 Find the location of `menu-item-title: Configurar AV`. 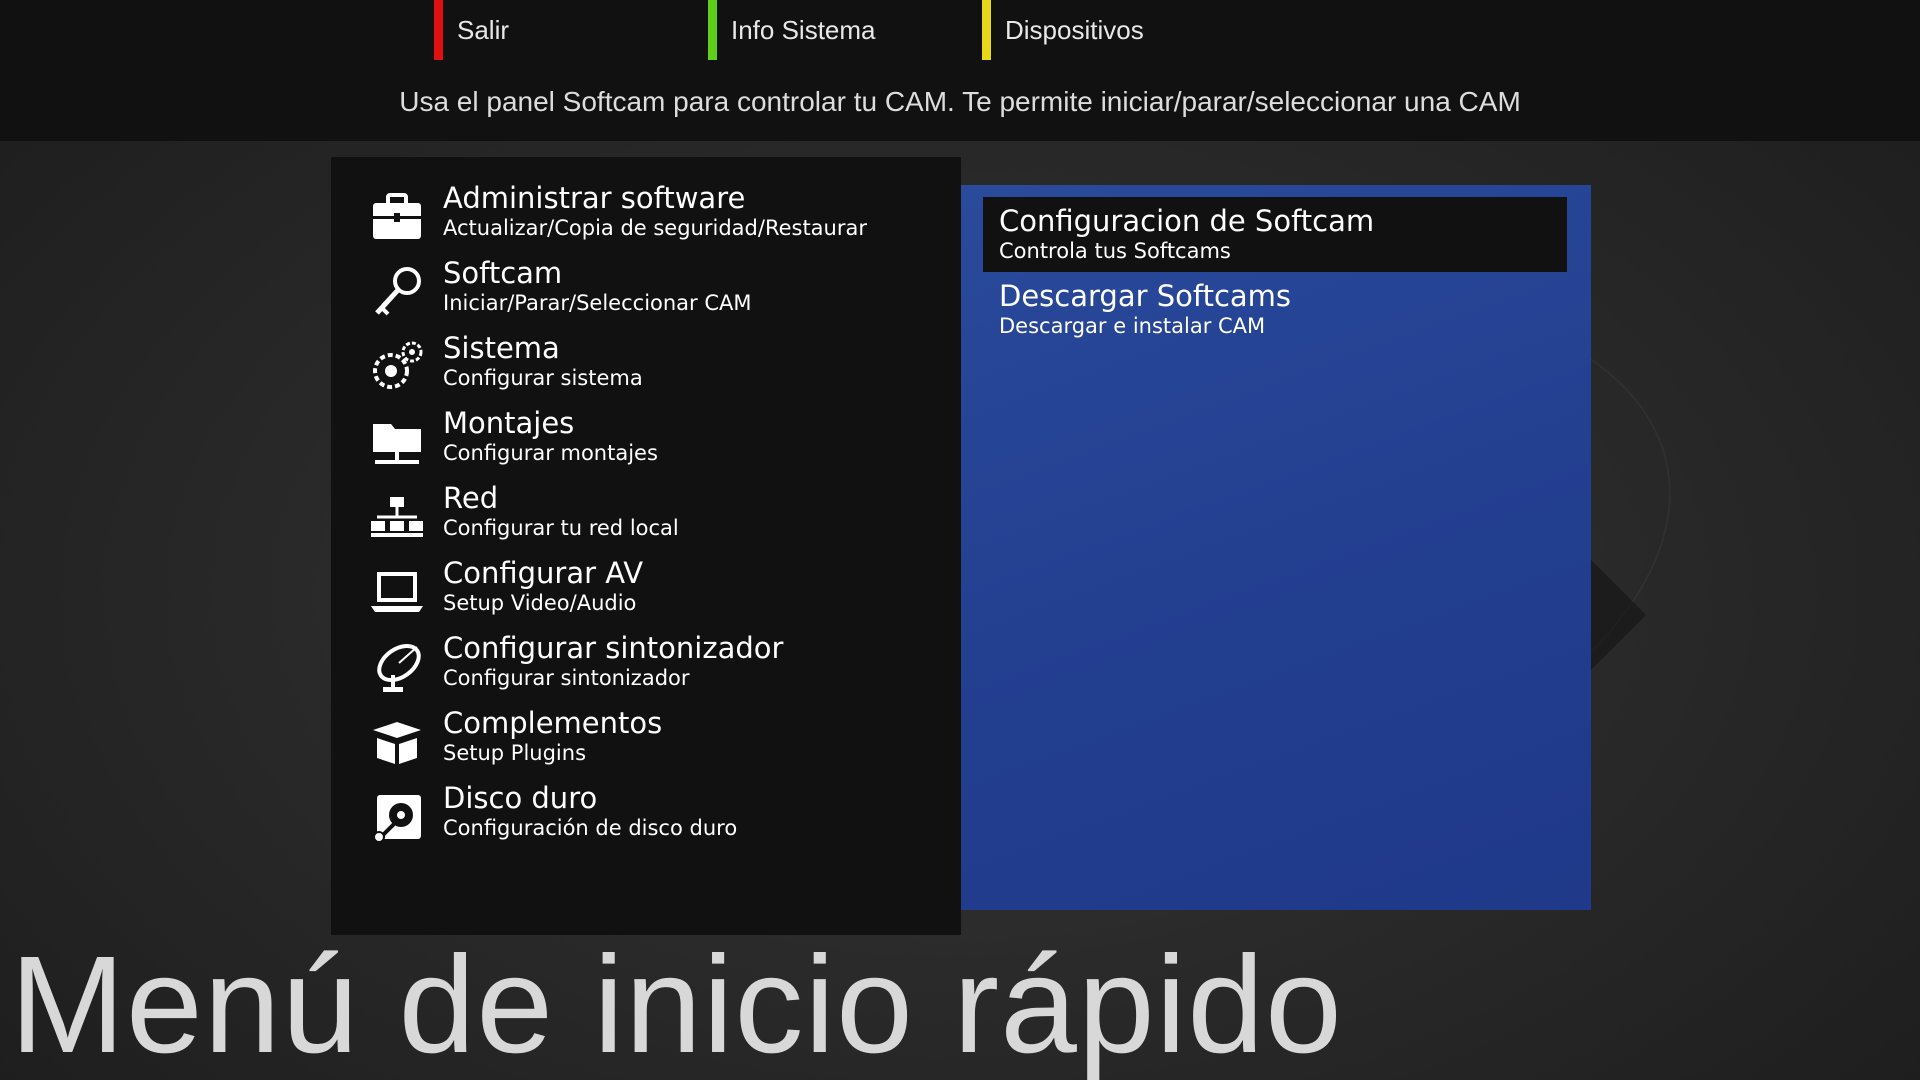

menu-item-title: Configurar AV is located at coordinates (543, 573).